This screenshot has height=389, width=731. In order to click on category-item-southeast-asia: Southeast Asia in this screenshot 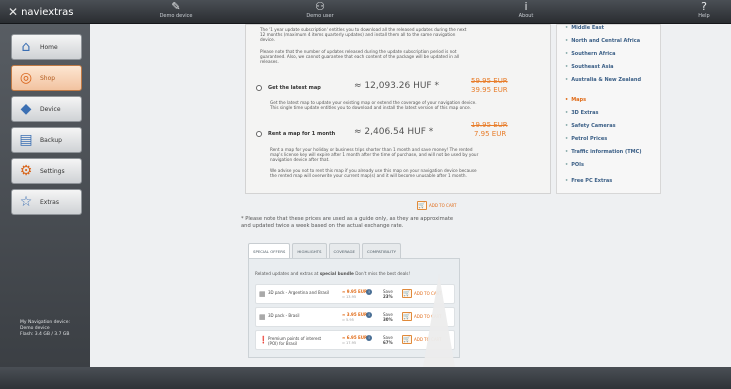, I will do `click(589, 67)`.